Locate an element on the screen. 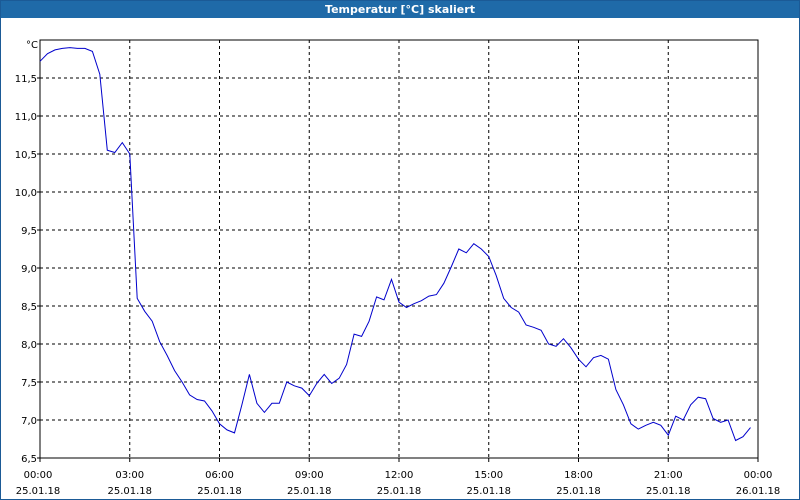 Image resolution: width=800 pixels, height=500 pixels. x-tick-date-label: 26.01.18 is located at coordinates (758, 491).